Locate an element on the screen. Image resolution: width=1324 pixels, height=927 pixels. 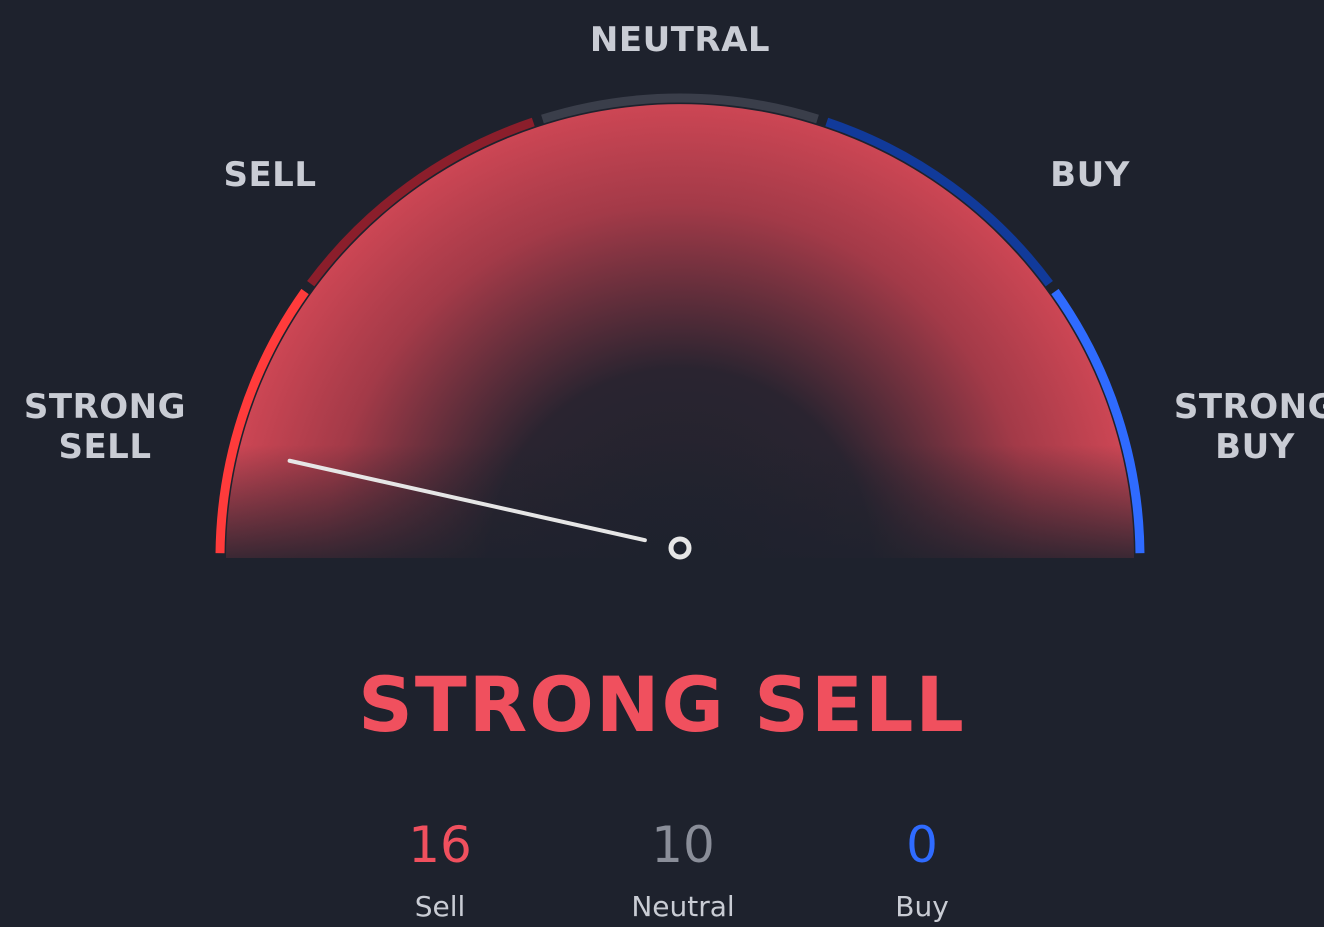
count-buy-label: Buy is located at coordinates (922, 906).